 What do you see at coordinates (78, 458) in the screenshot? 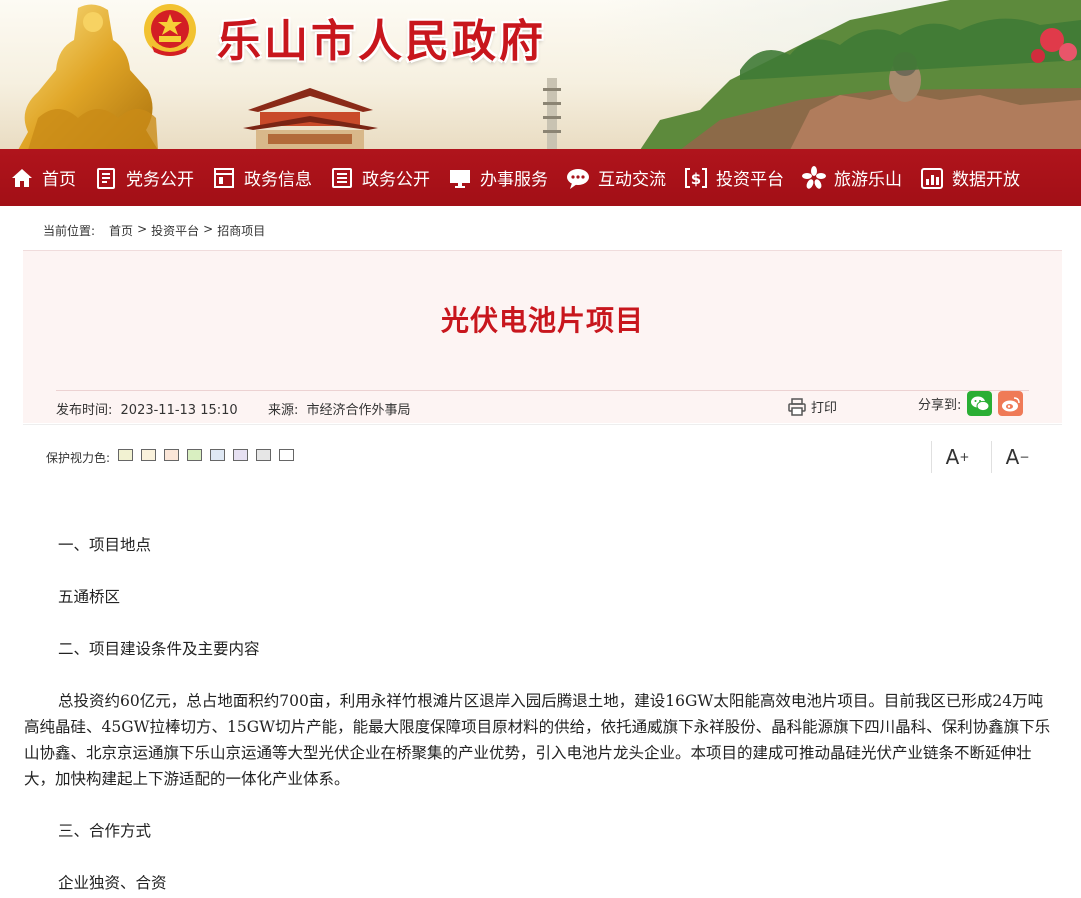
I see `eye-protection-label: 保护视力色:` at bounding box center [78, 458].